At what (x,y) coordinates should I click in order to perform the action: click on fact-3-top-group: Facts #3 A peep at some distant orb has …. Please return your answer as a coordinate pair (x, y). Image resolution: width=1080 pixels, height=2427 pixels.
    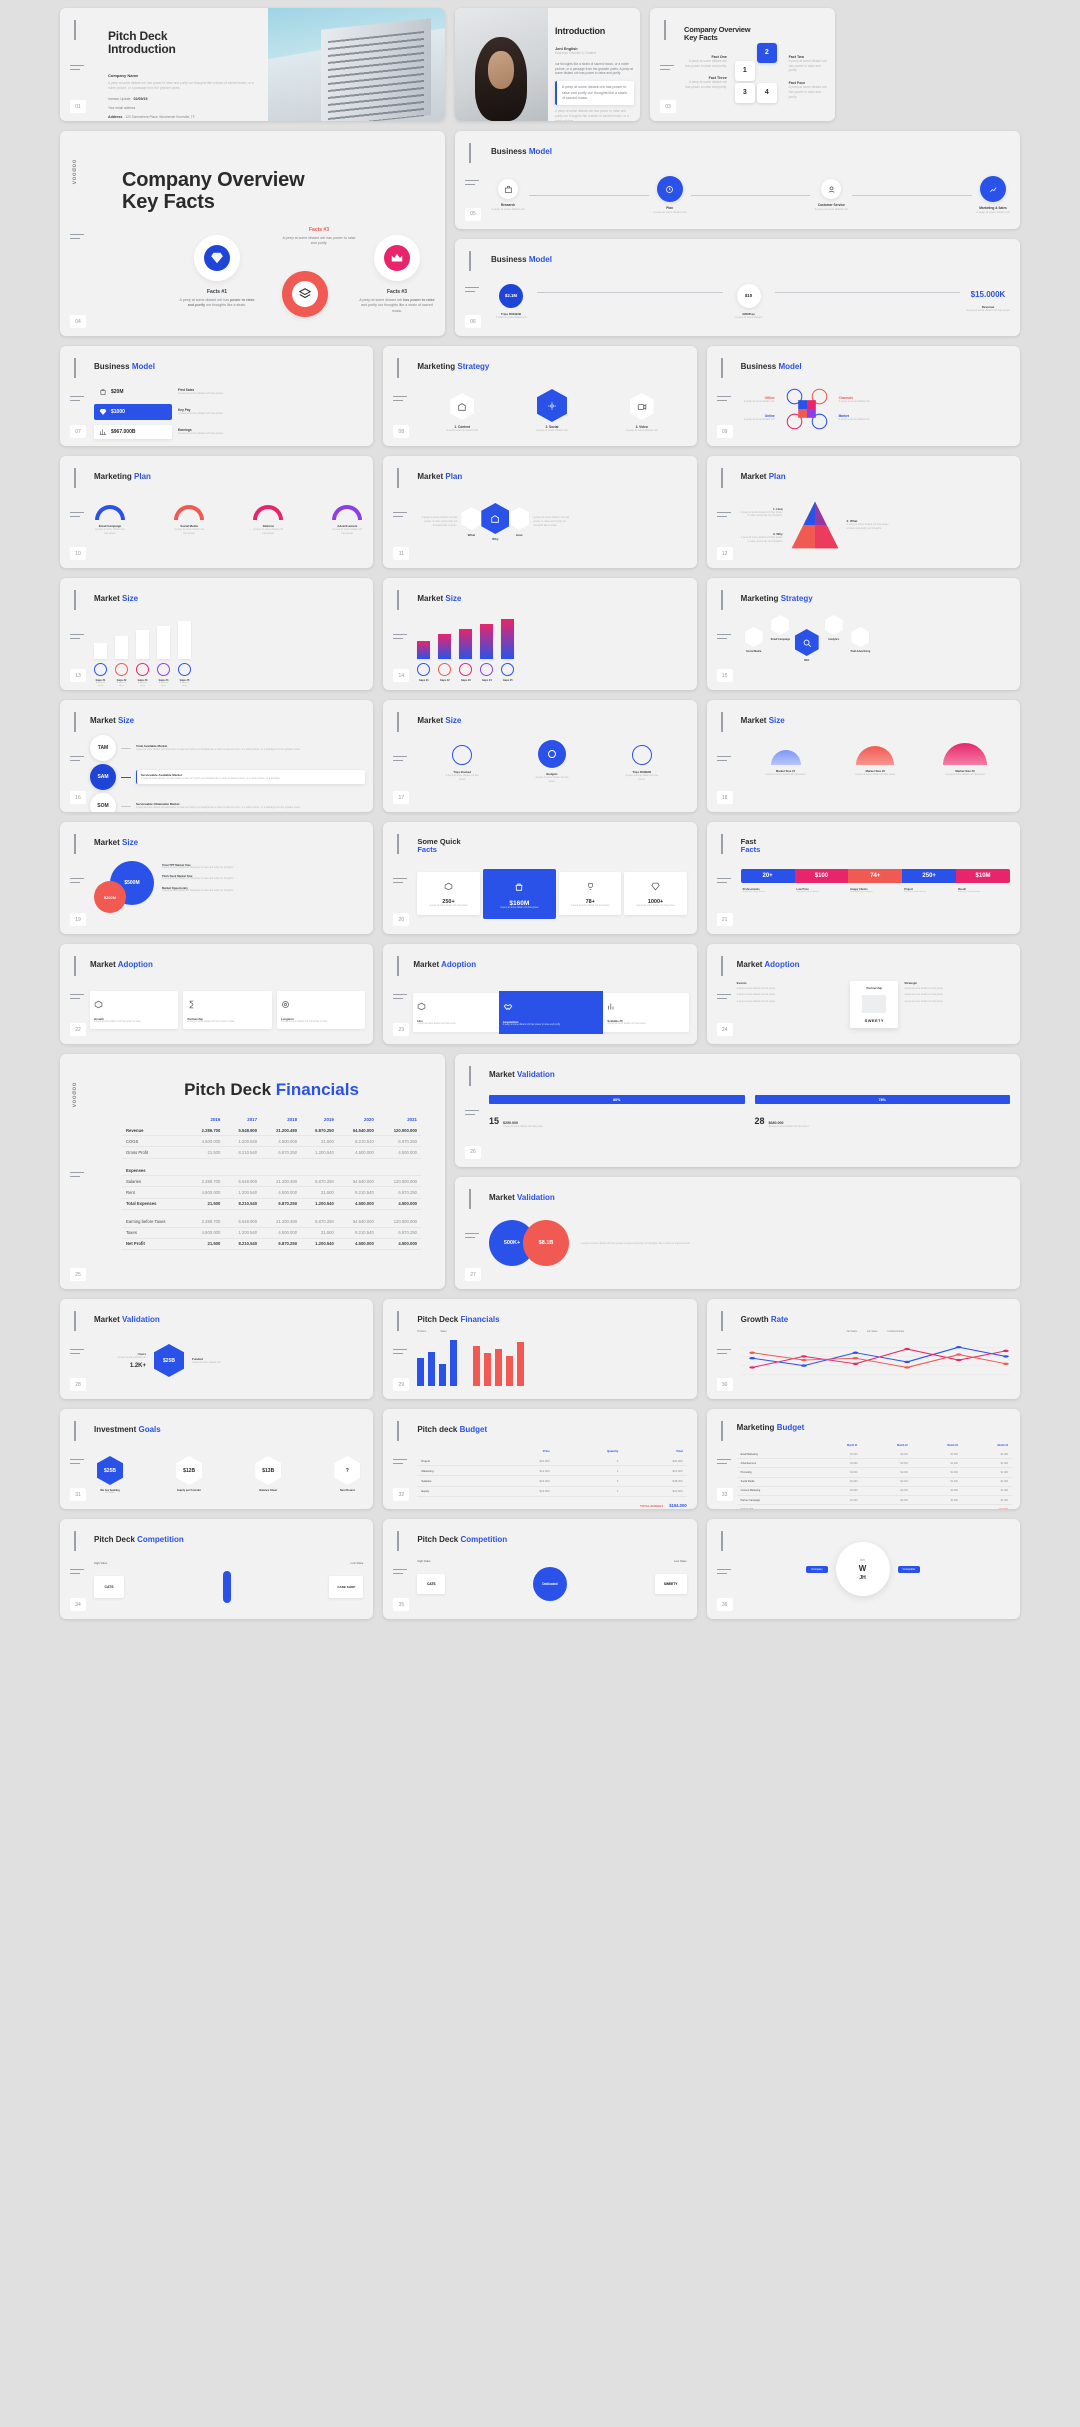
    Looking at the image, I should click on (319, 237).